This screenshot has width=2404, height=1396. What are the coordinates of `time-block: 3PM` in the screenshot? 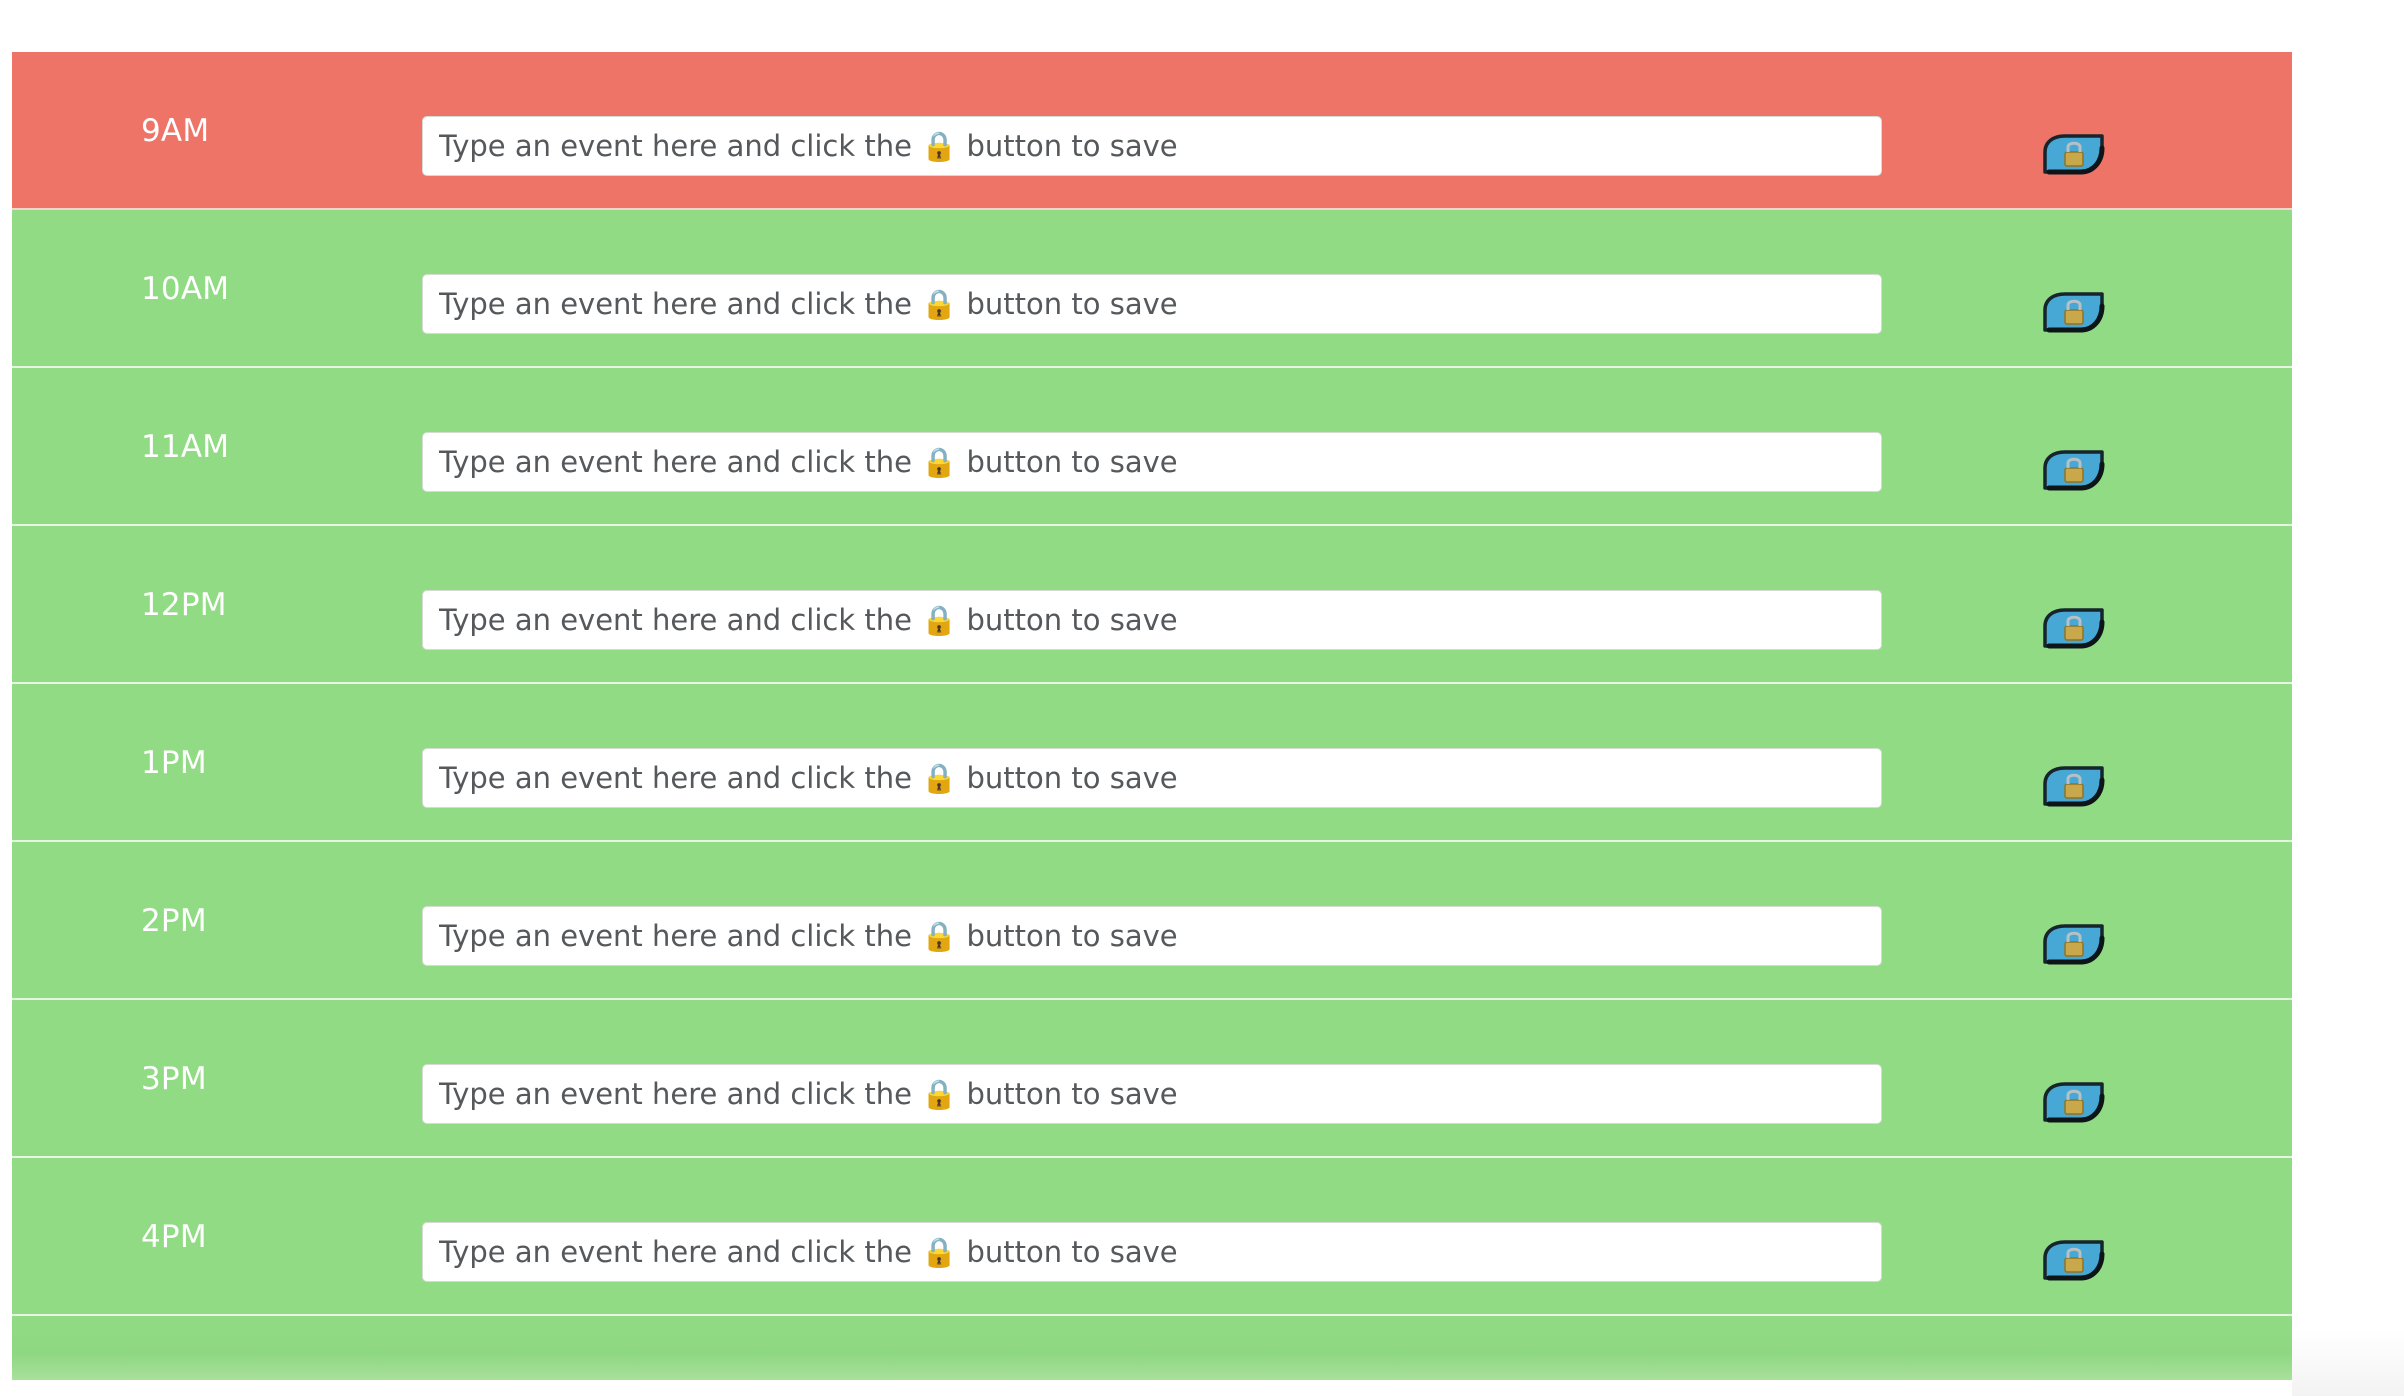 It's located at (1152, 1079).